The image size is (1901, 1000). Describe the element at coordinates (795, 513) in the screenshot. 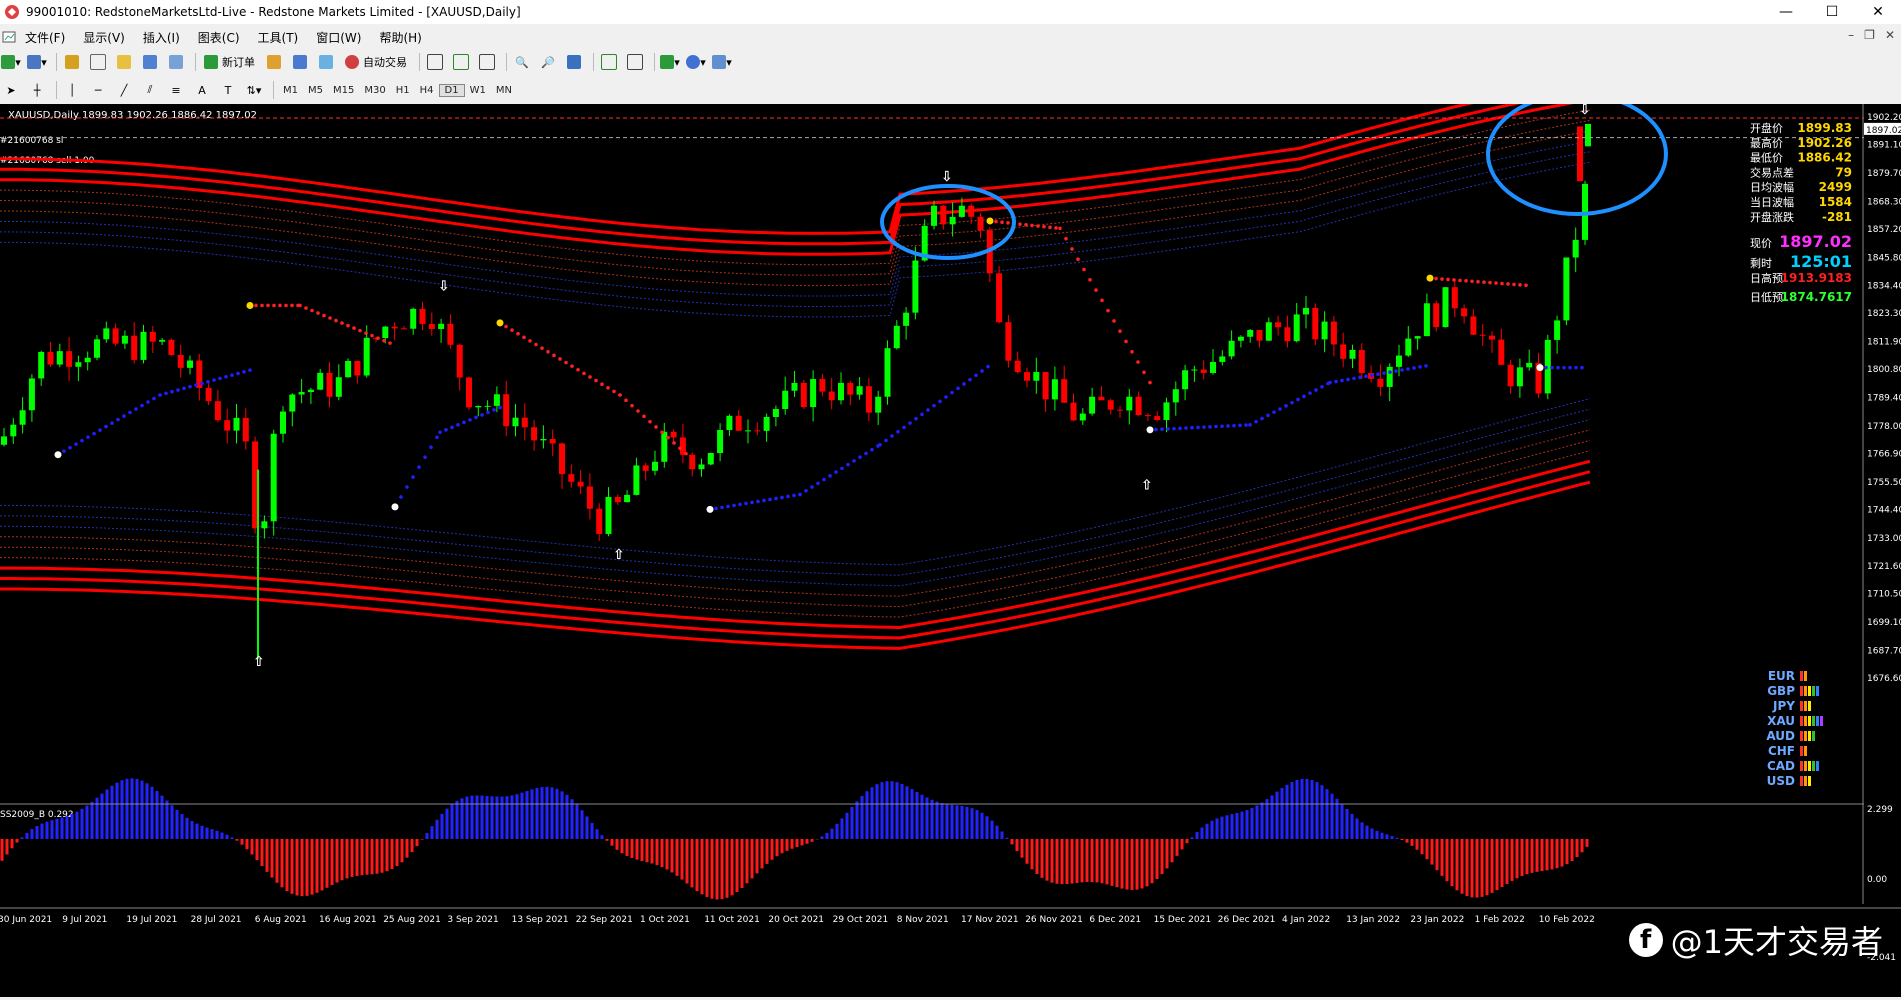

I see `band-lower` at that location.